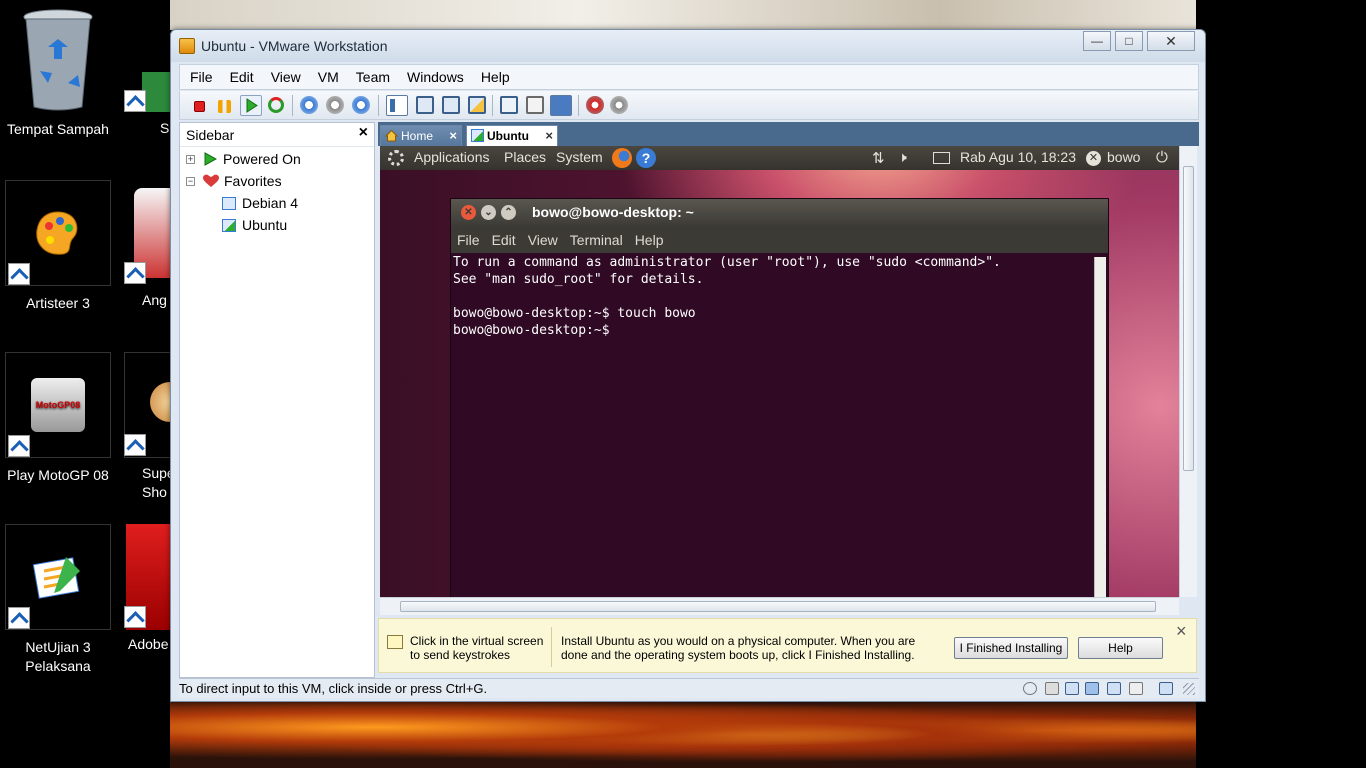 This screenshot has width=1366, height=768. Describe the element at coordinates (435, 77) in the screenshot. I see `menu-windows: Windows` at that location.